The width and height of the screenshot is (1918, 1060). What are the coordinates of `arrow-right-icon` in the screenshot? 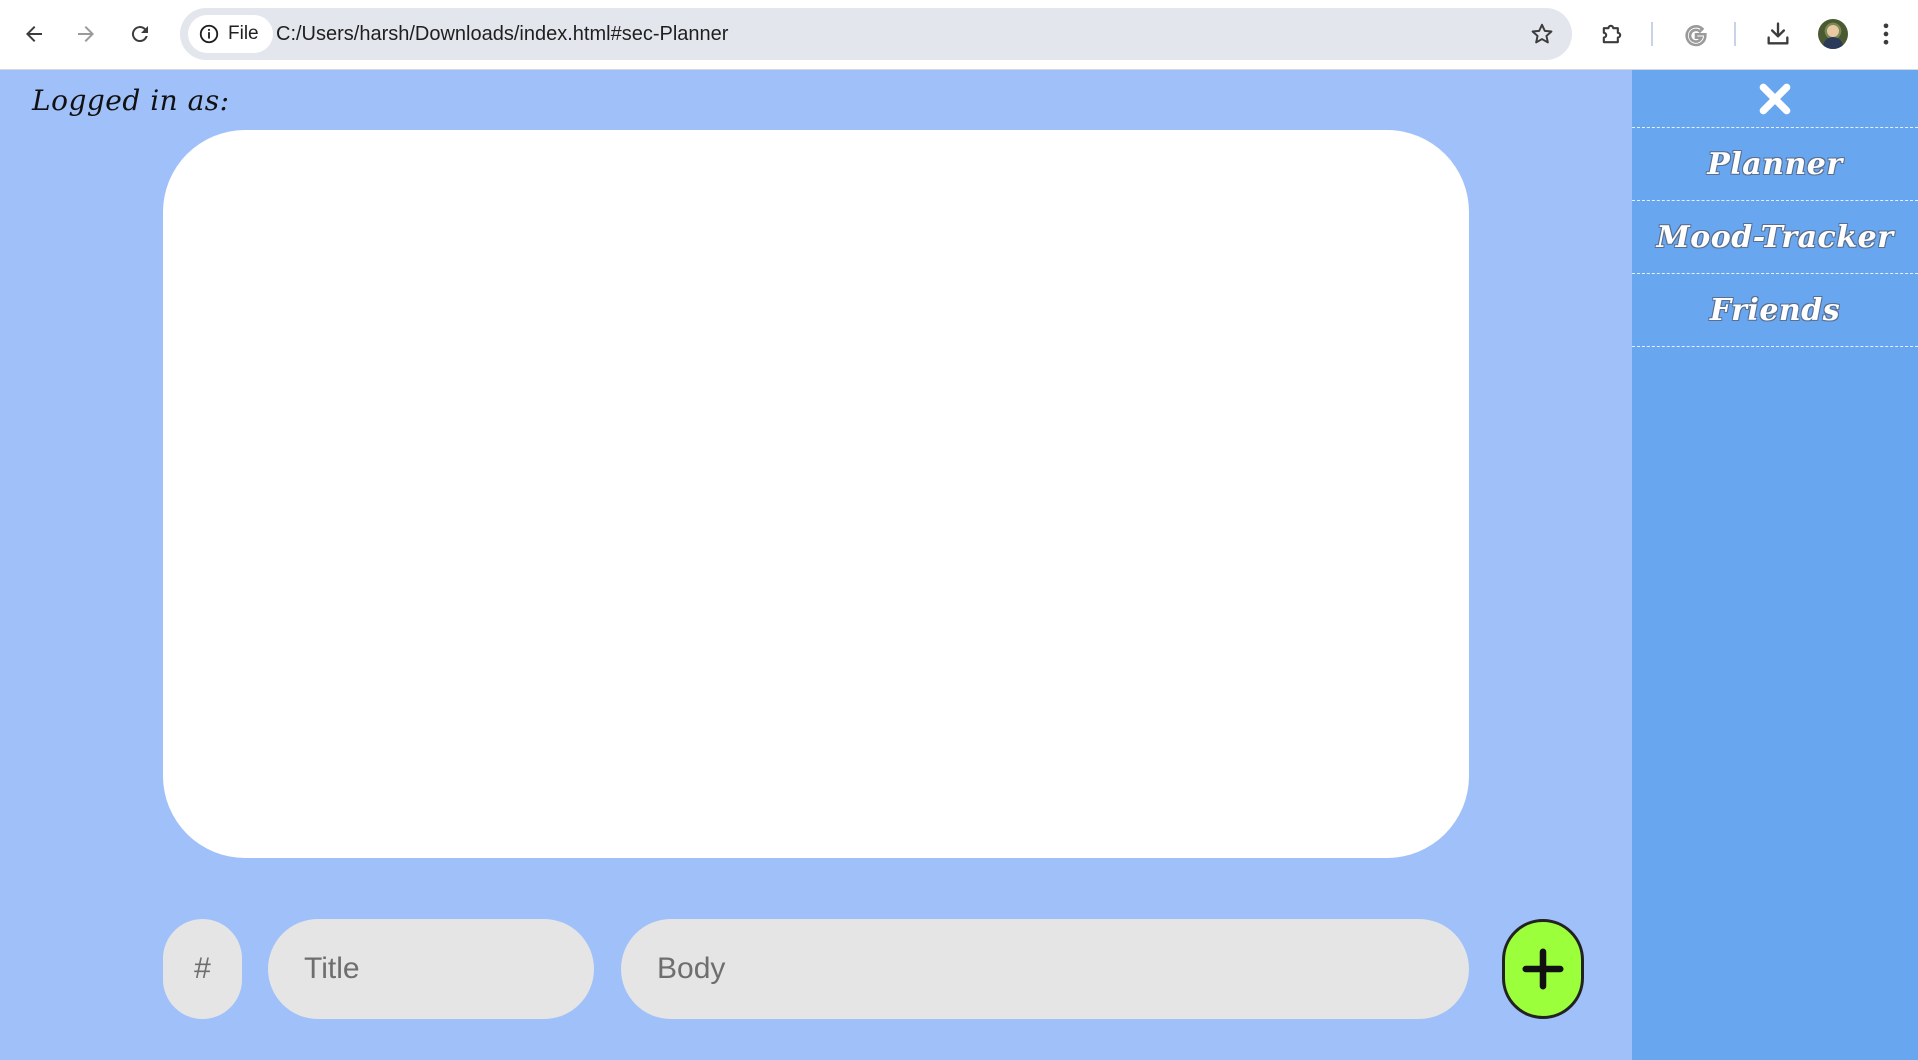 It's located at (86, 34).